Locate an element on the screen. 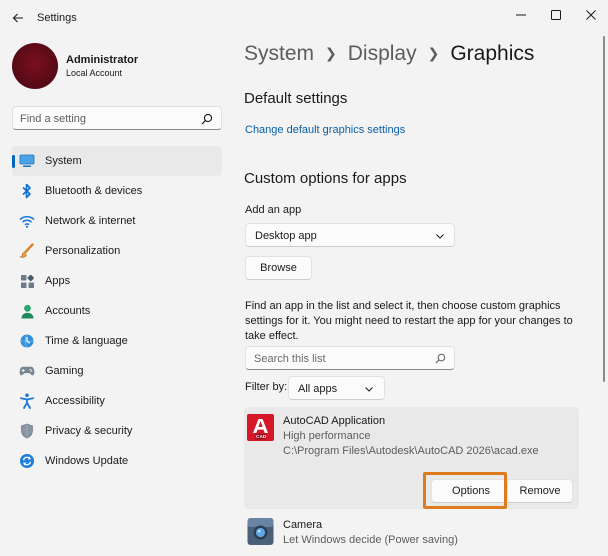  options-highlight-box is located at coordinates (465, 490).